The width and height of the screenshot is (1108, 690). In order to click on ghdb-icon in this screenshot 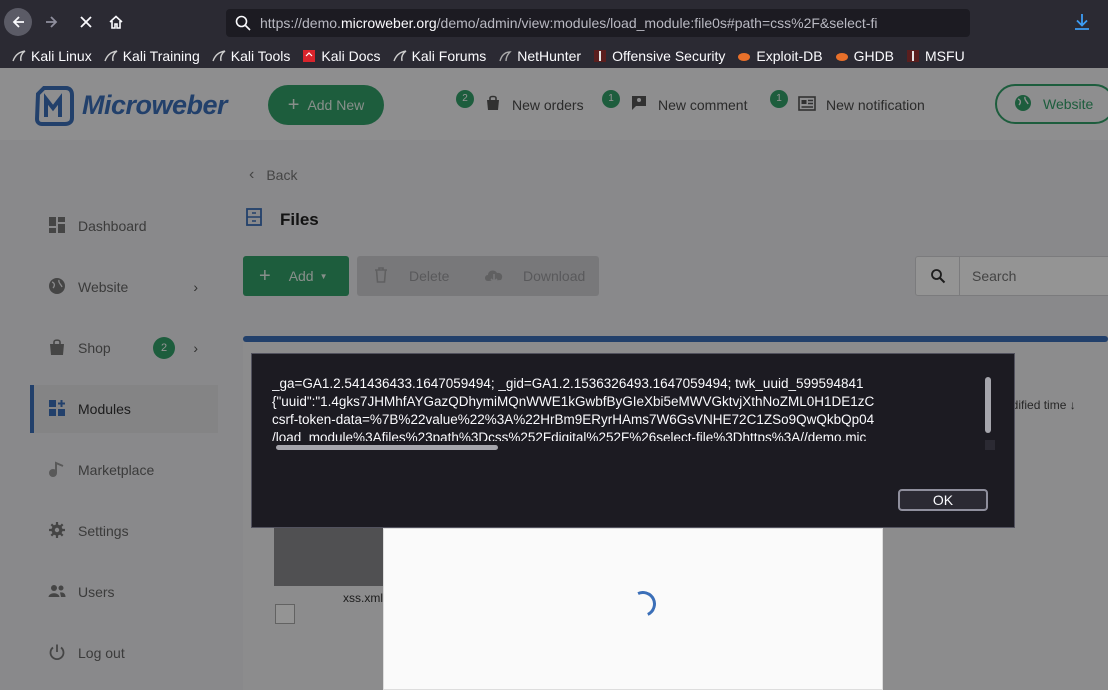, I will do `click(842, 56)`.